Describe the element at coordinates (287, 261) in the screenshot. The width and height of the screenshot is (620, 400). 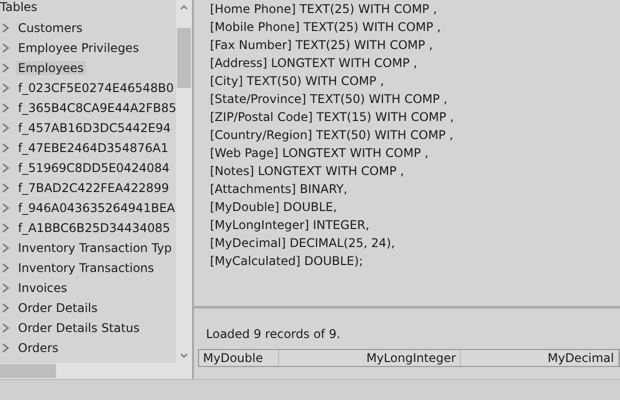
I see `sql-line: [MyCalculated] DOUBLE);` at that location.